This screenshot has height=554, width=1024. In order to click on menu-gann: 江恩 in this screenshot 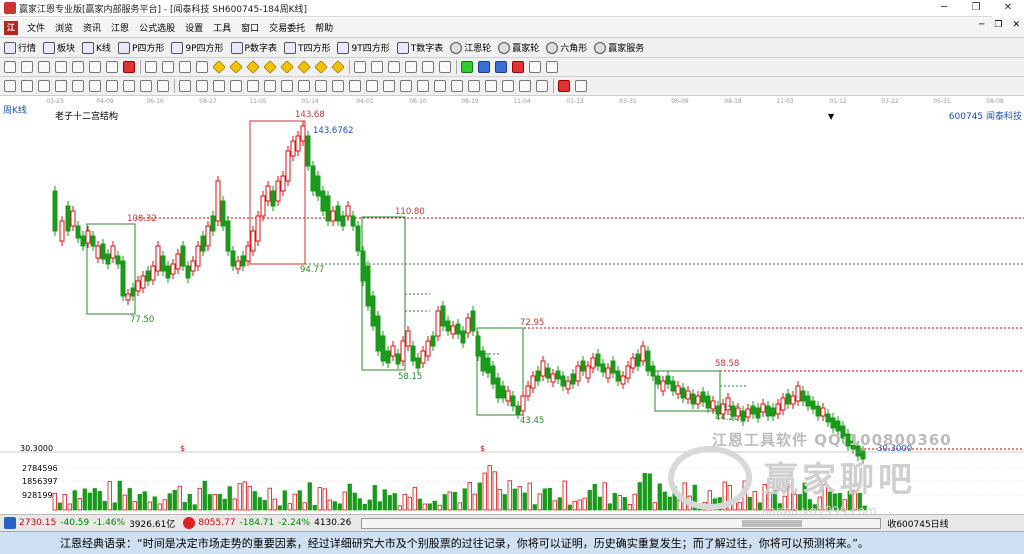, I will do `click(120, 27)`.